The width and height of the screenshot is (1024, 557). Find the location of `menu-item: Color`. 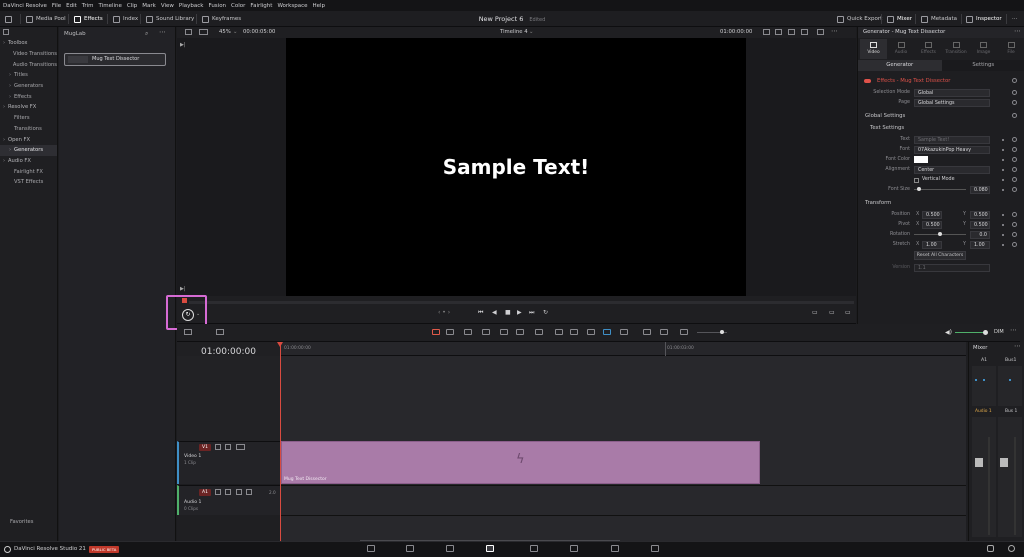

menu-item: Color is located at coordinates (238, 6).